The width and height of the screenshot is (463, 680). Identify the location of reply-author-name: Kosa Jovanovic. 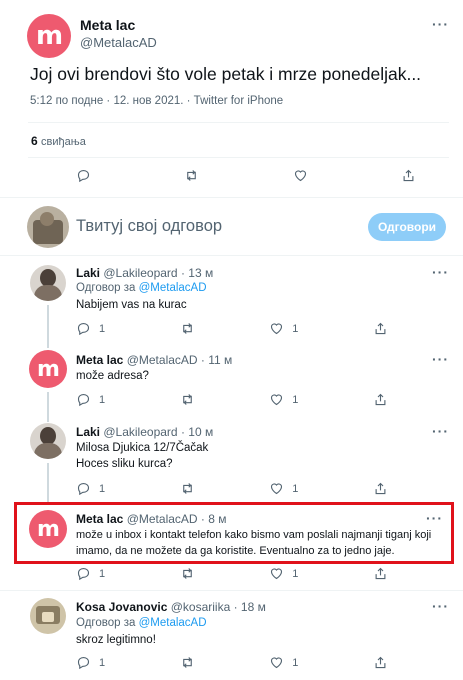
(121, 607).